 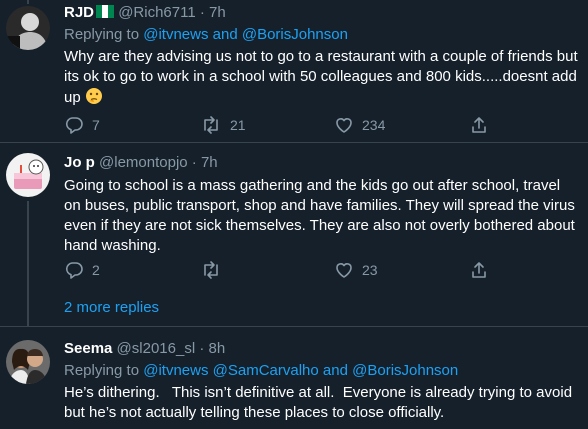 I want to click on display-name: RJD, so click(x=79, y=12).